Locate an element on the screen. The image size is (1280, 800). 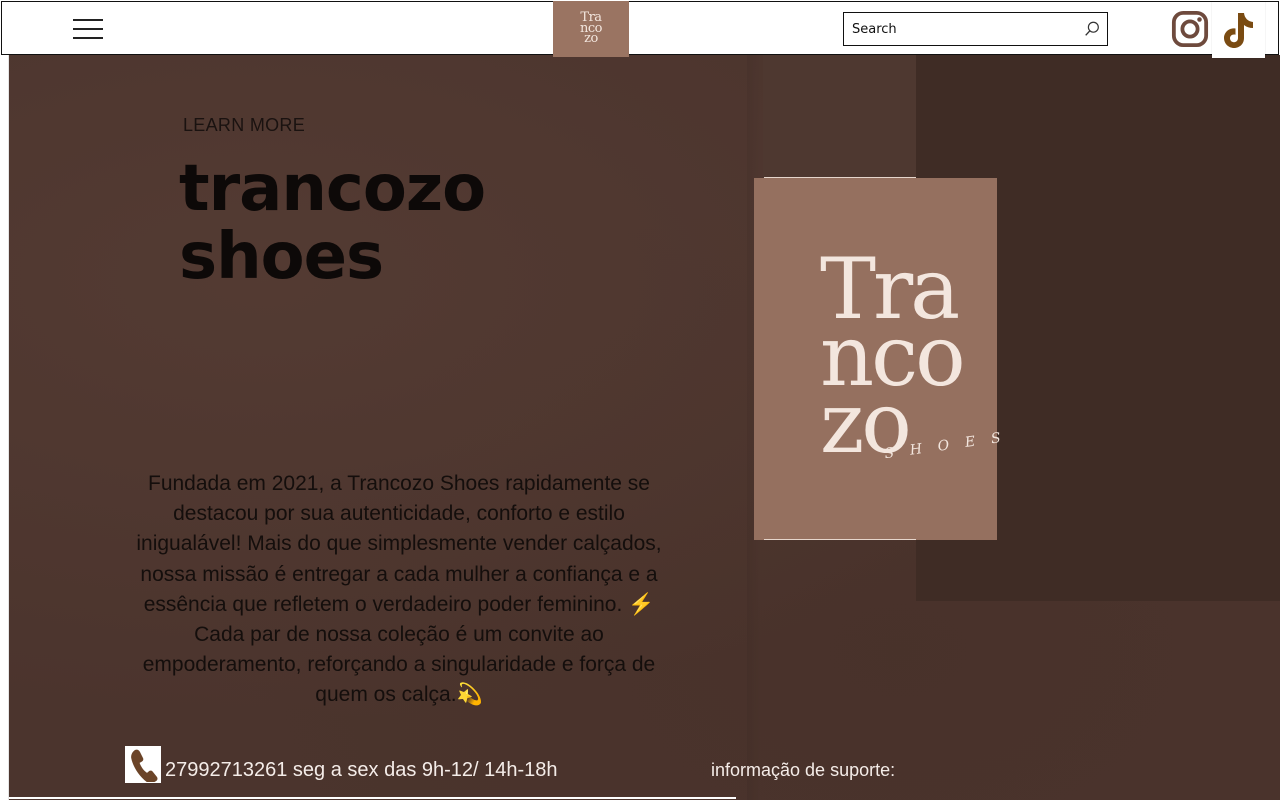
support-info-heading: informação de suporte: is located at coordinates (803, 770).